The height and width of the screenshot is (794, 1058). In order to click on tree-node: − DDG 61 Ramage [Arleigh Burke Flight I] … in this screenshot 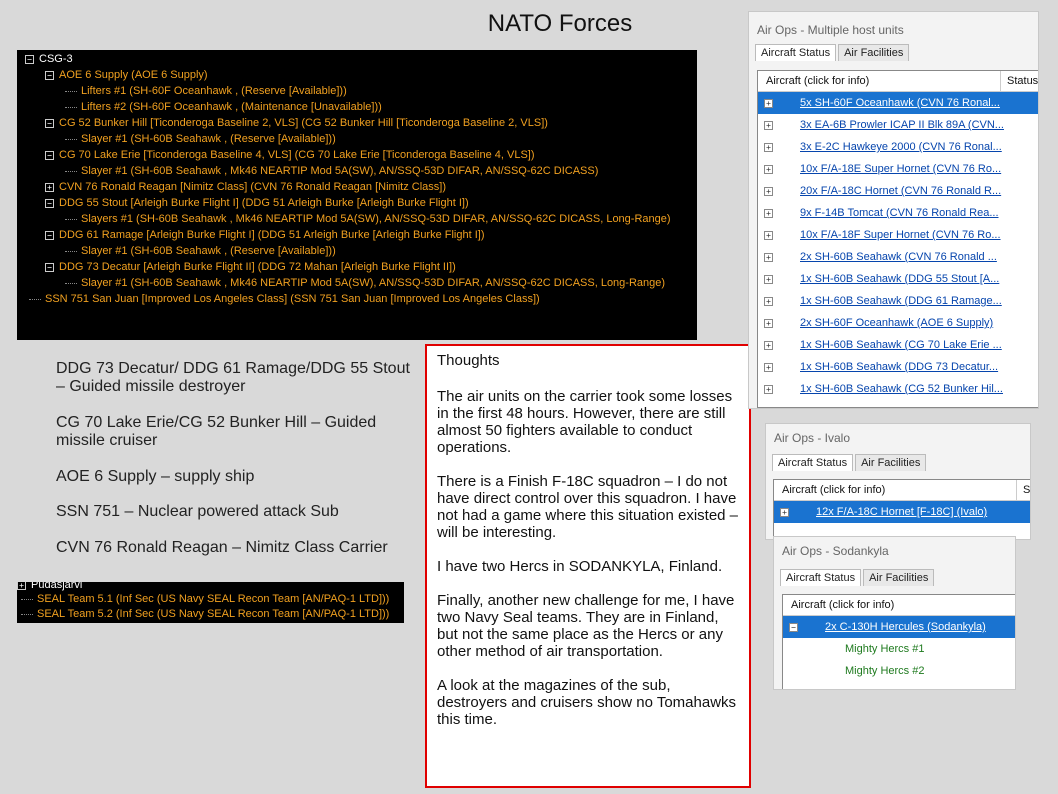, I will do `click(265, 235)`.